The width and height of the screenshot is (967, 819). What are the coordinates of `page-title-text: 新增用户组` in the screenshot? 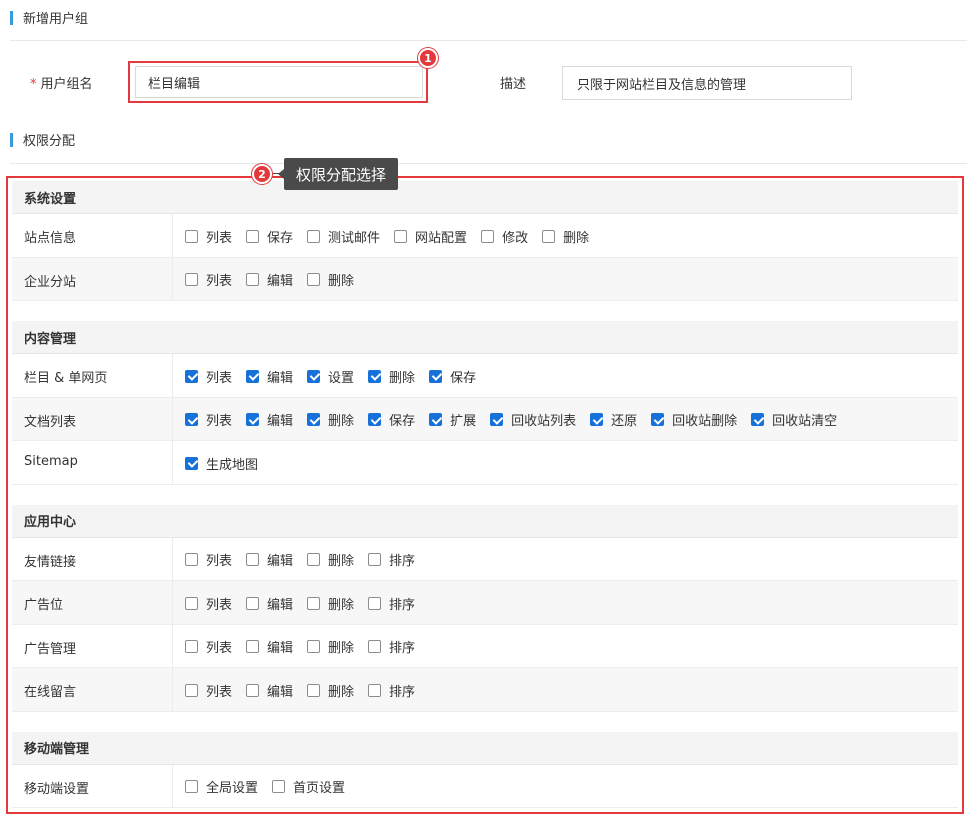 It's located at (56, 19).